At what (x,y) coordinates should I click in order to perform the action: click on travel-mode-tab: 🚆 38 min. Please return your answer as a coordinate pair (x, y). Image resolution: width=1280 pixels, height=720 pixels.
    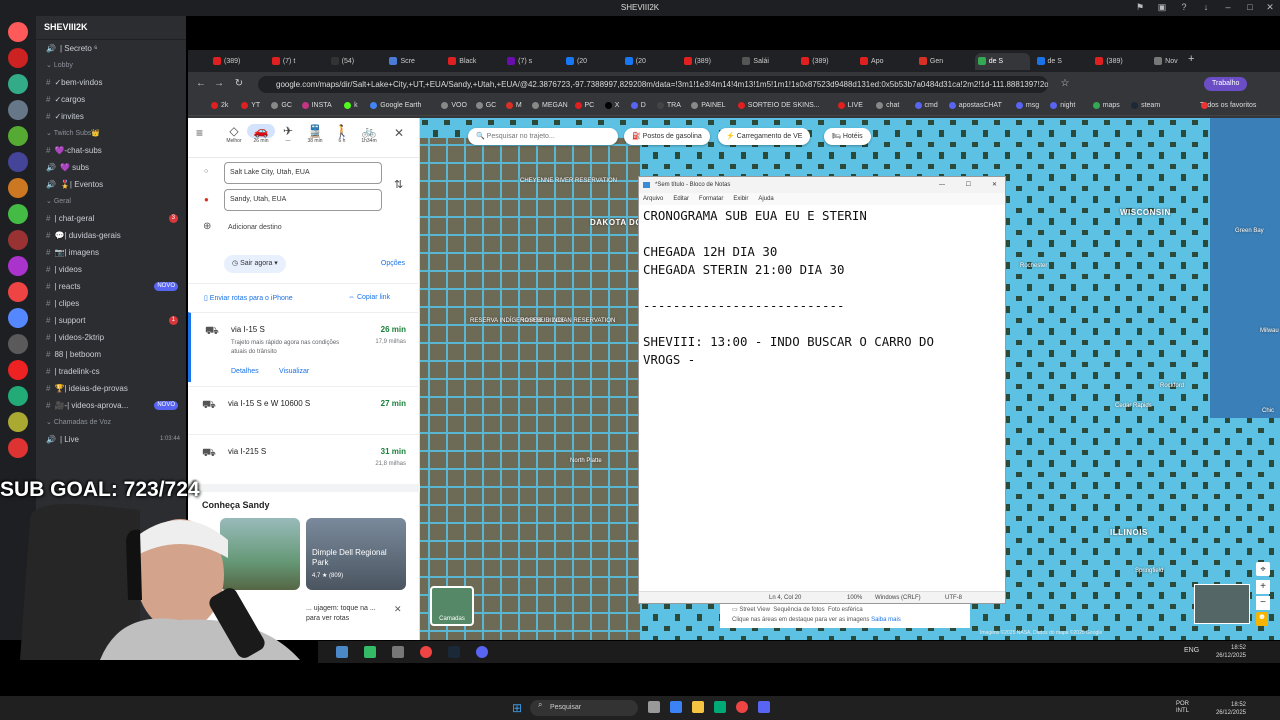
    Looking at the image, I should click on (315, 134).